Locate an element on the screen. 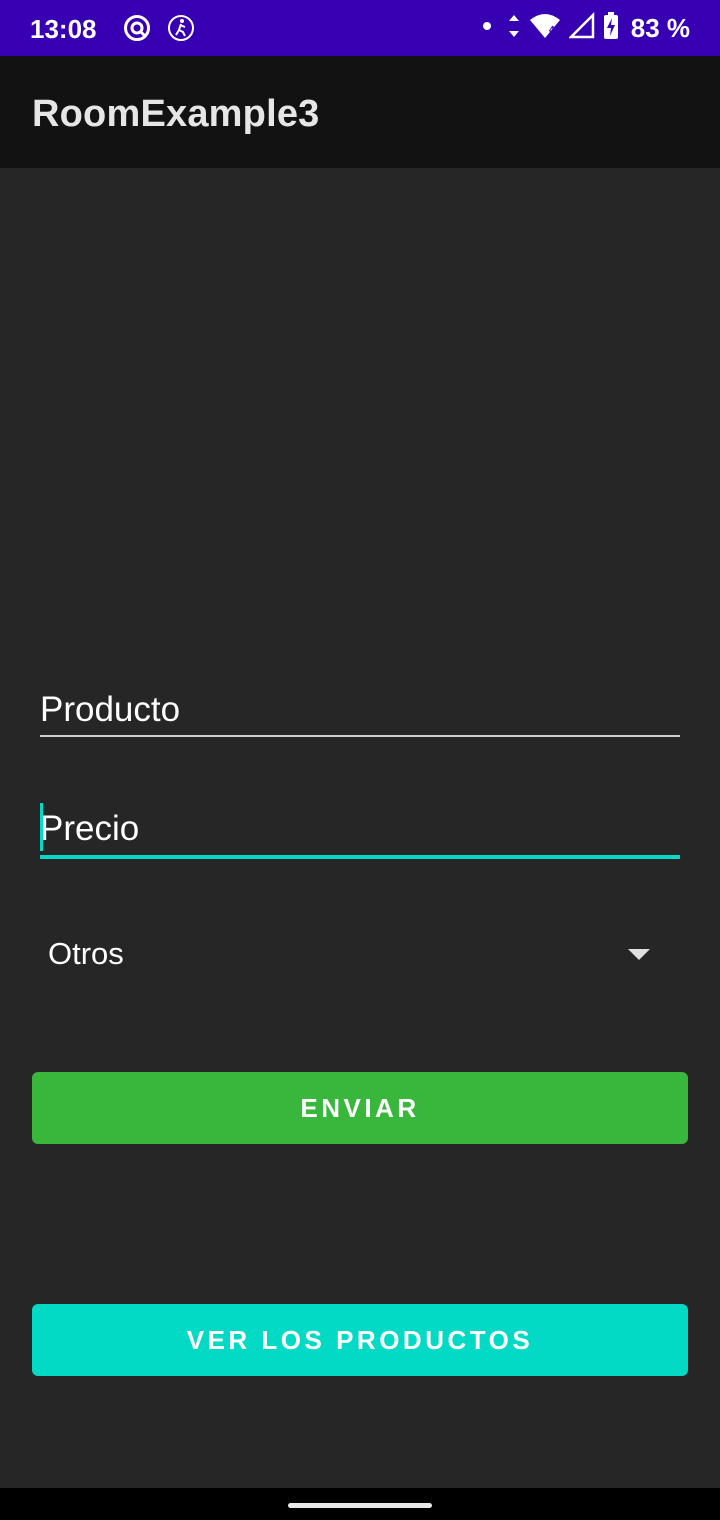 The image size is (720, 1520). status-bar: 13:08 4 83 % is located at coordinates (360, 28).